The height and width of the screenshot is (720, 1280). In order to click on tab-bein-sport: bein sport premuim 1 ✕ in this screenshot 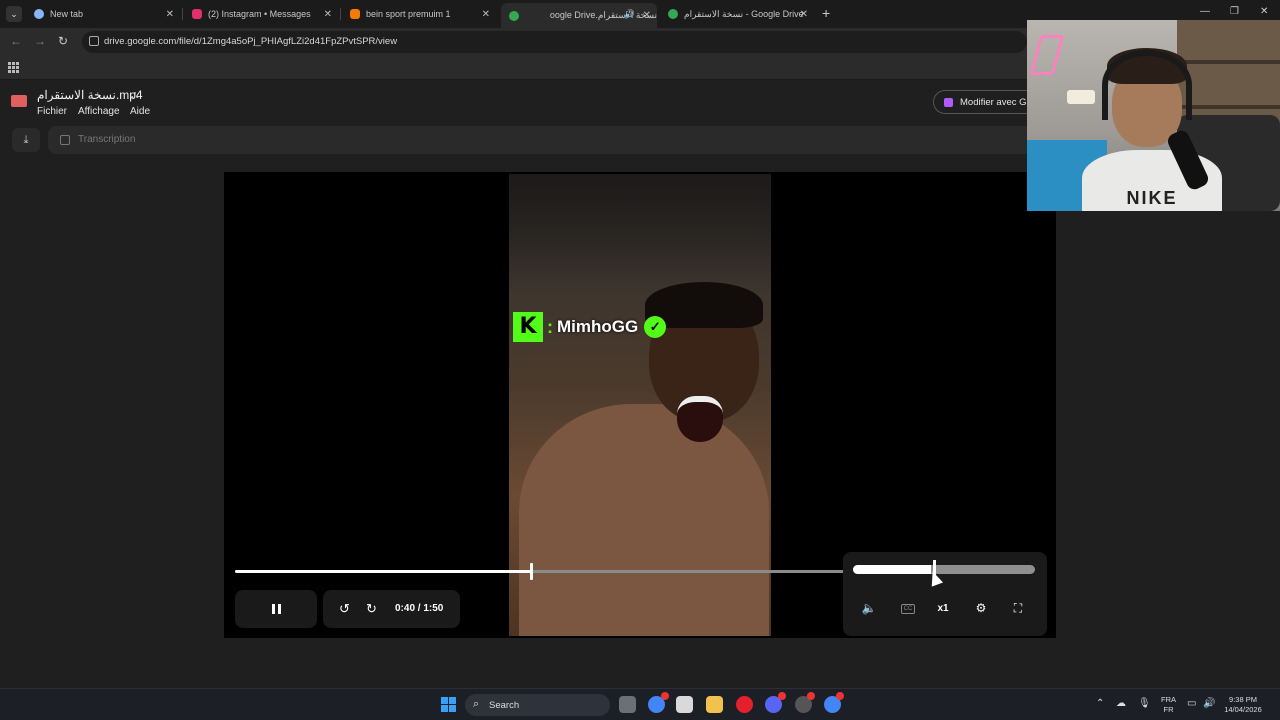, I will do `click(419, 14)`.